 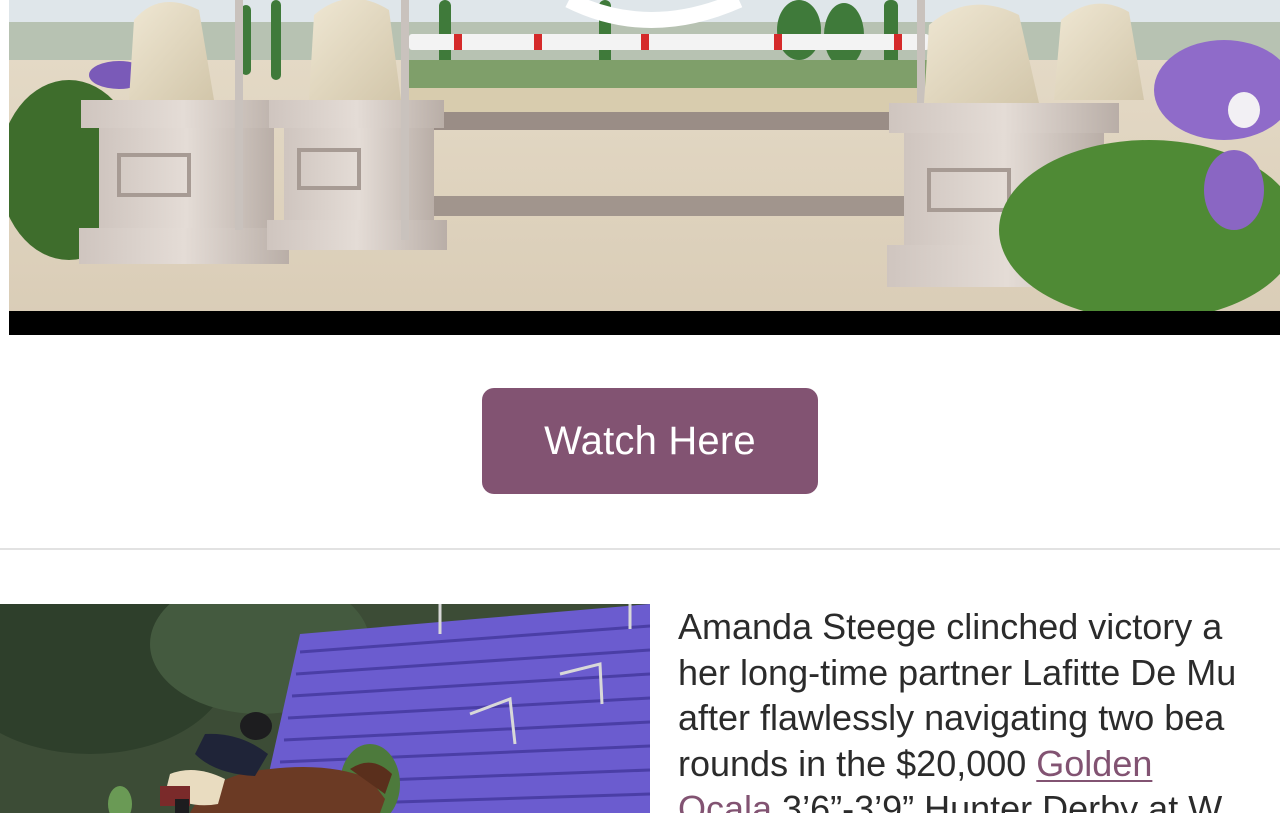 I want to click on section-divider, so click(x=640, y=549).